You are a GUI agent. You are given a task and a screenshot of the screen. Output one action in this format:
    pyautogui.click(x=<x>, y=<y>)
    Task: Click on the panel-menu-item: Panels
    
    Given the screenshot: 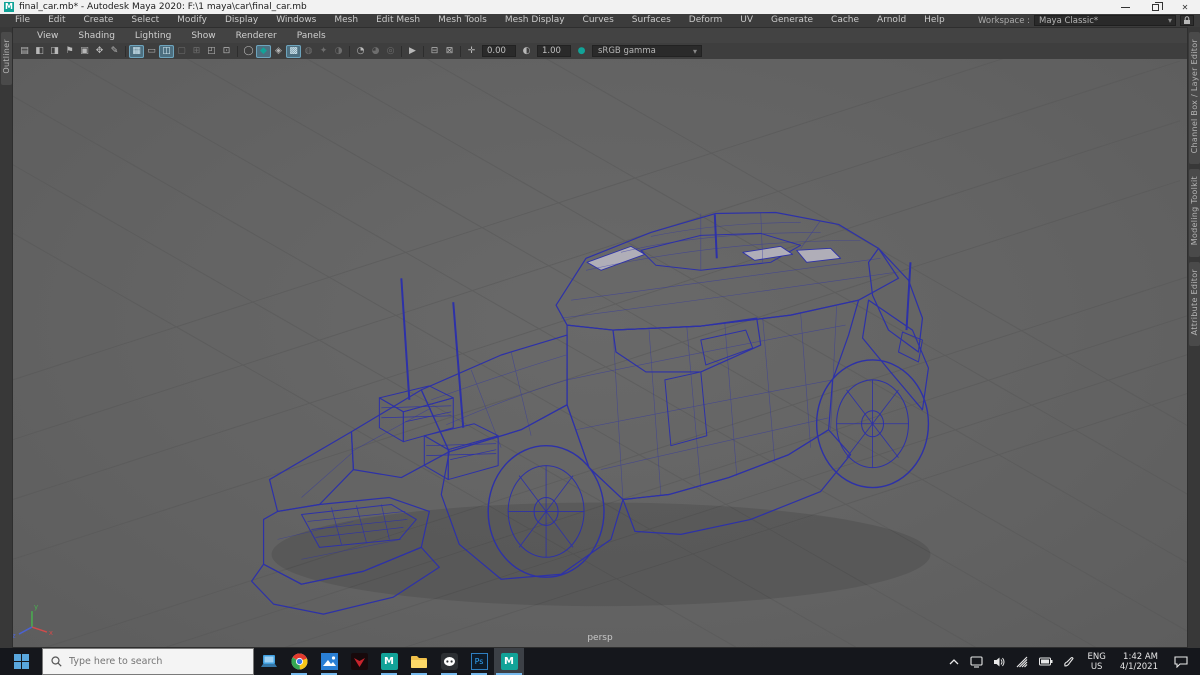 What is the action you would take?
    pyautogui.click(x=311, y=36)
    